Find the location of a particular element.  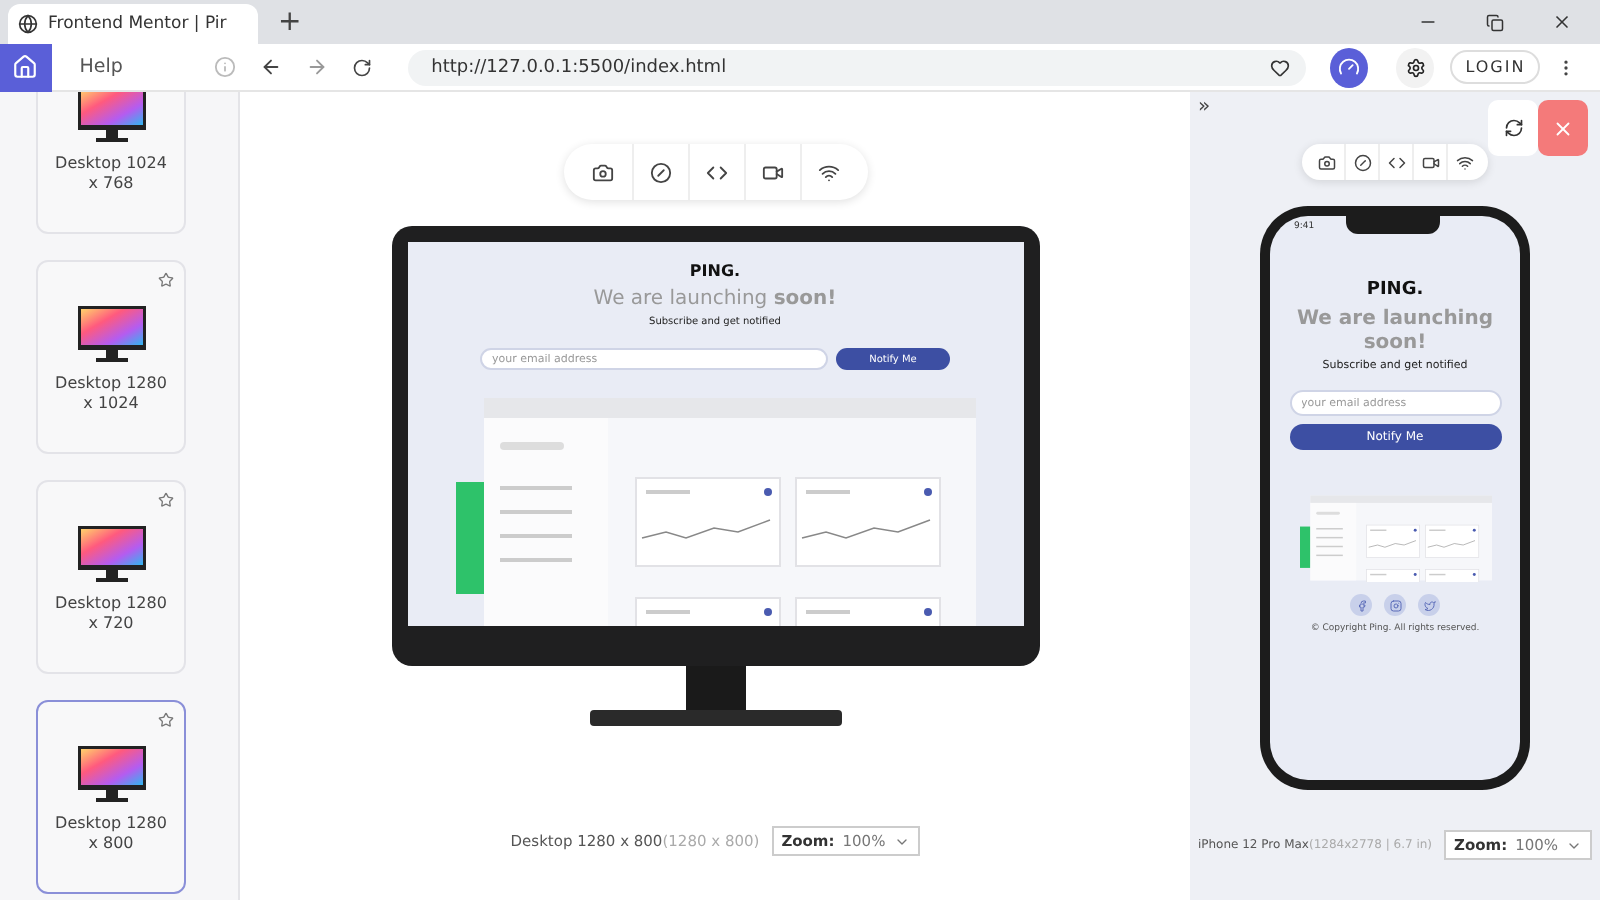

device-card: Desktop 1280 x 800 is located at coordinates (111, 797).